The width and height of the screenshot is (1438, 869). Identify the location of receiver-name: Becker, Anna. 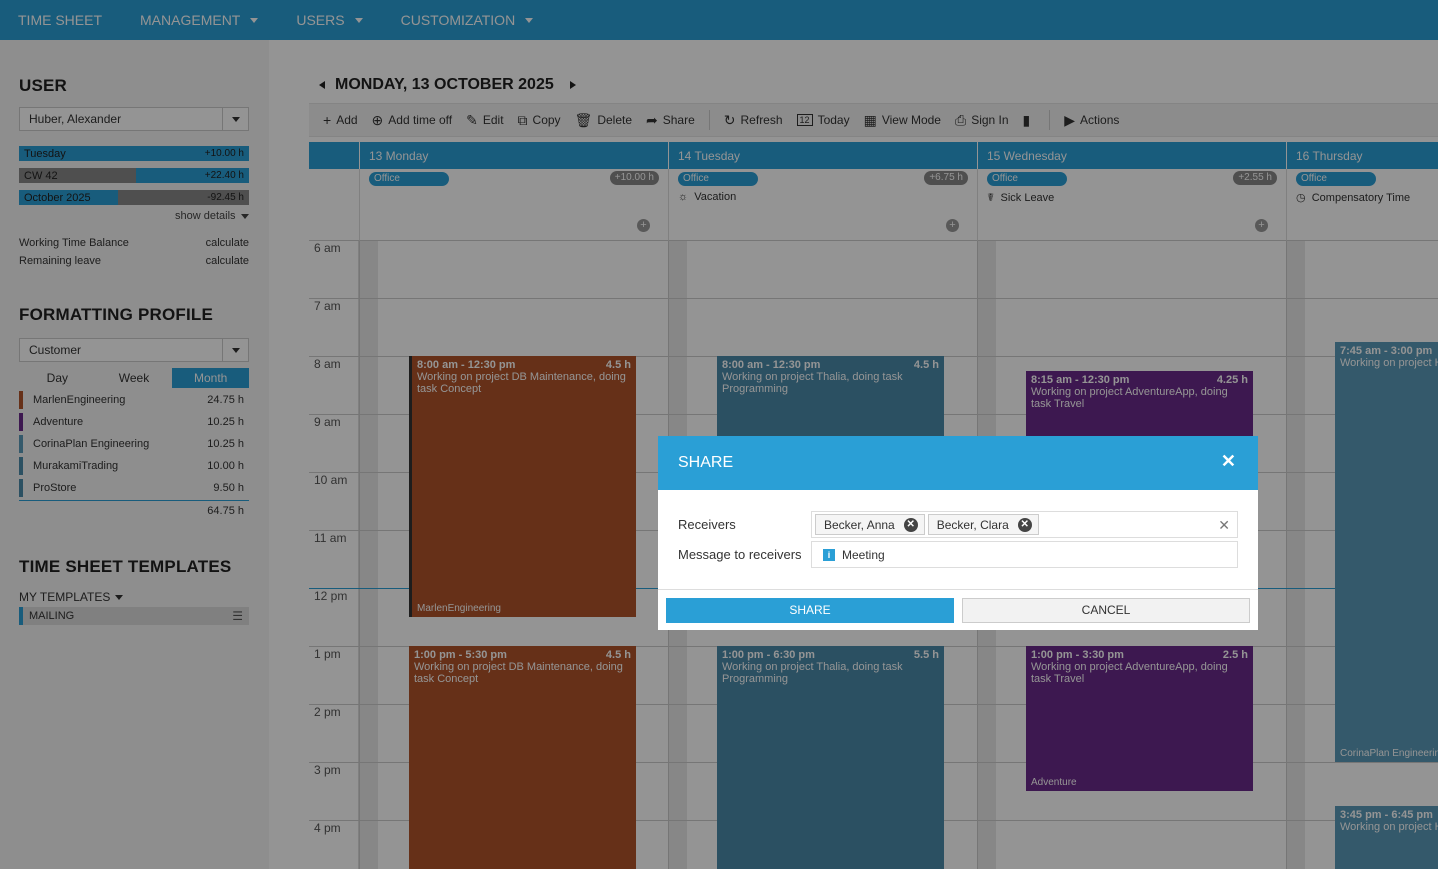
(859, 524).